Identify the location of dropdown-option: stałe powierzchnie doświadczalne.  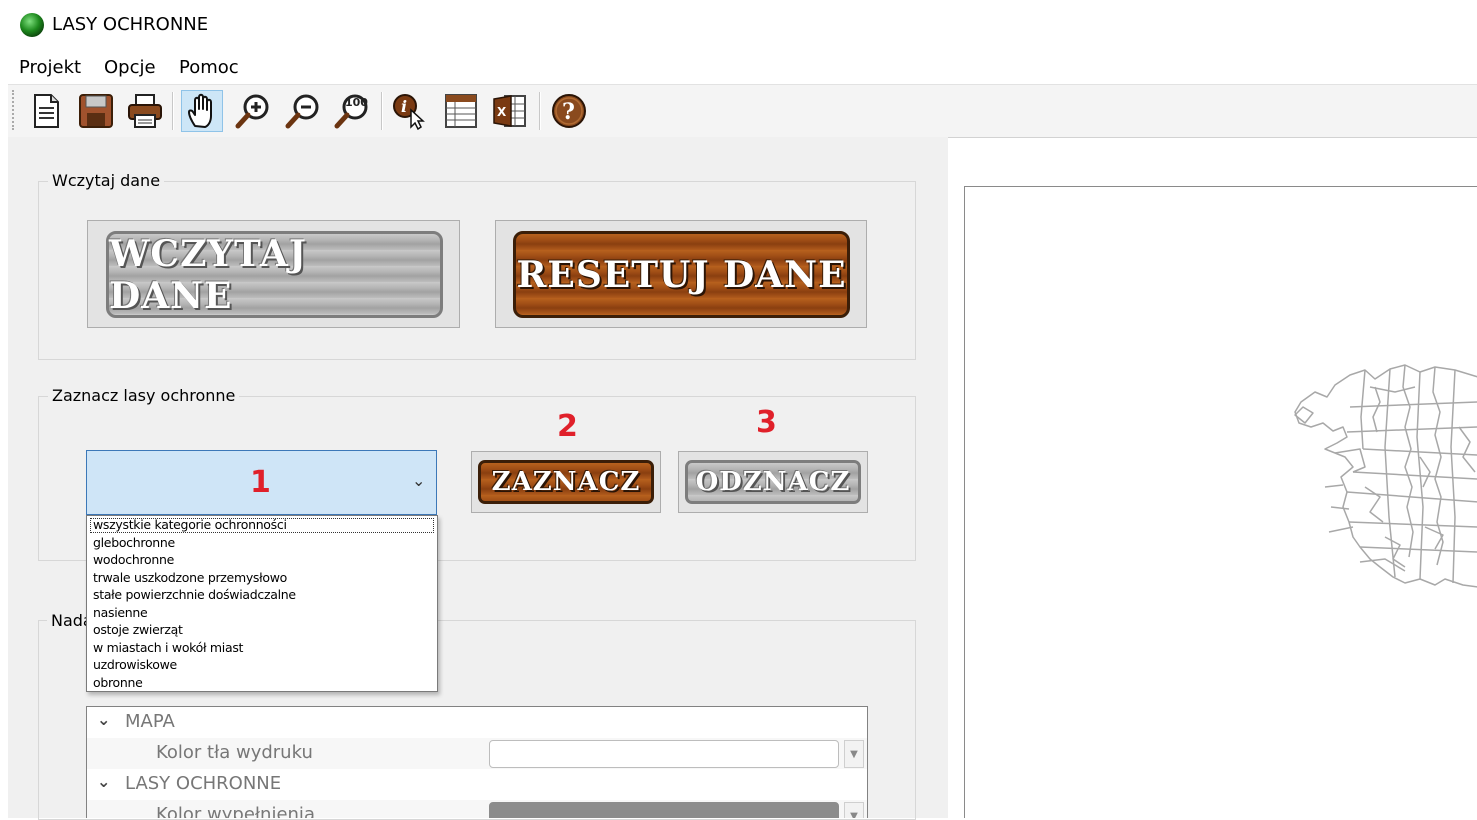
(194, 594).